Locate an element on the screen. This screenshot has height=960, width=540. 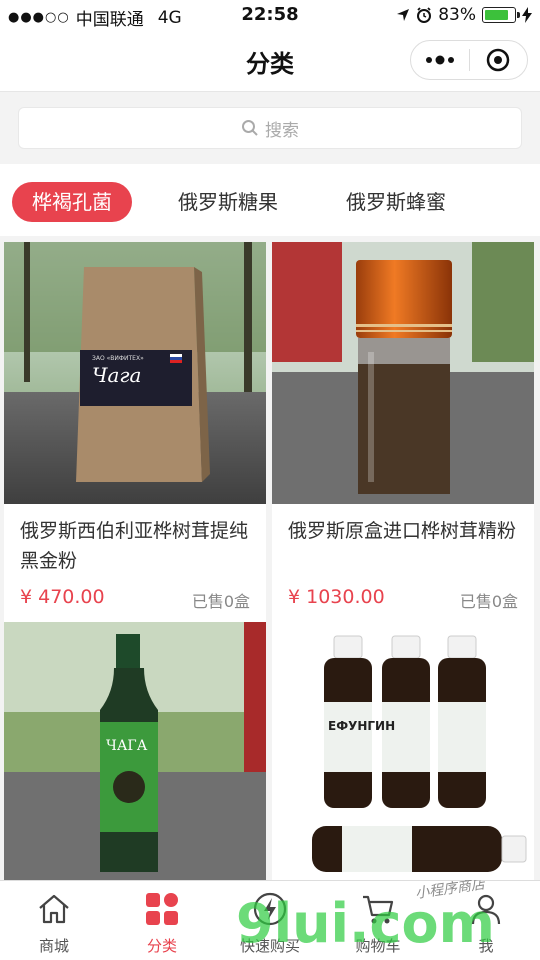
tabbar-label: 我 is located at coordinates (486, 946).